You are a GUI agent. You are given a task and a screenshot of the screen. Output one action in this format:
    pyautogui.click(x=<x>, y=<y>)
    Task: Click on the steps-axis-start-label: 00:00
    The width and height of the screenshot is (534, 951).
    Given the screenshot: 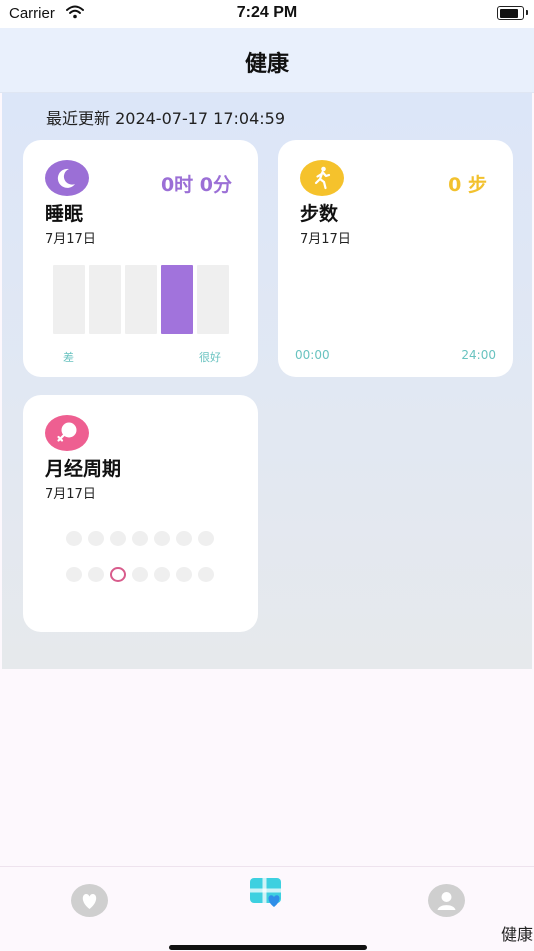 What is the action you would take?
    pyautogui.click(x=312, y=355)
    